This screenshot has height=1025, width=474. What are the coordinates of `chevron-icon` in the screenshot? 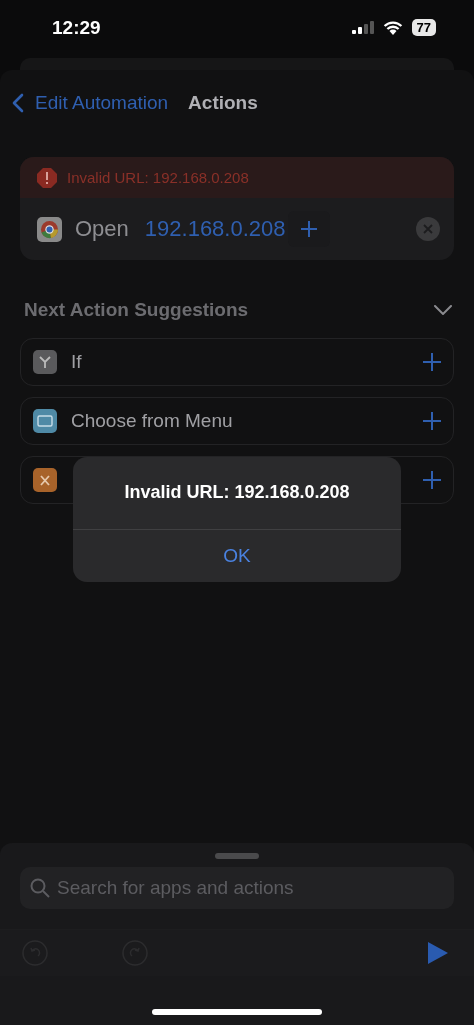 It's located at (443, 310).